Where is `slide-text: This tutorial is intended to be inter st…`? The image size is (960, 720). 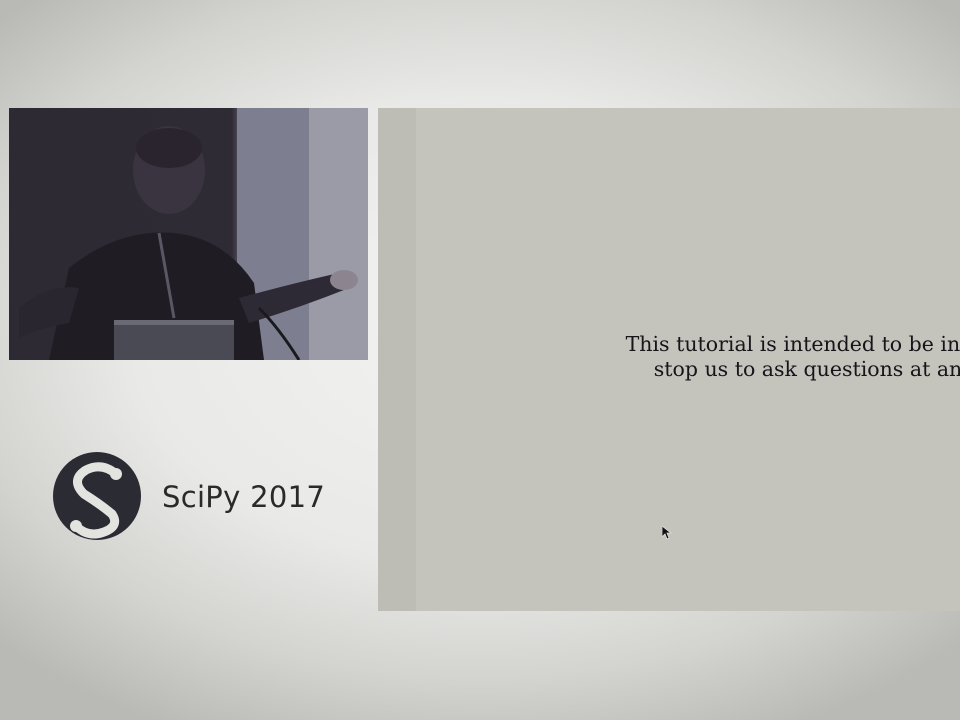 slide-text: This tutorial is intended to be inter st… is located at coordinates (734, 357).